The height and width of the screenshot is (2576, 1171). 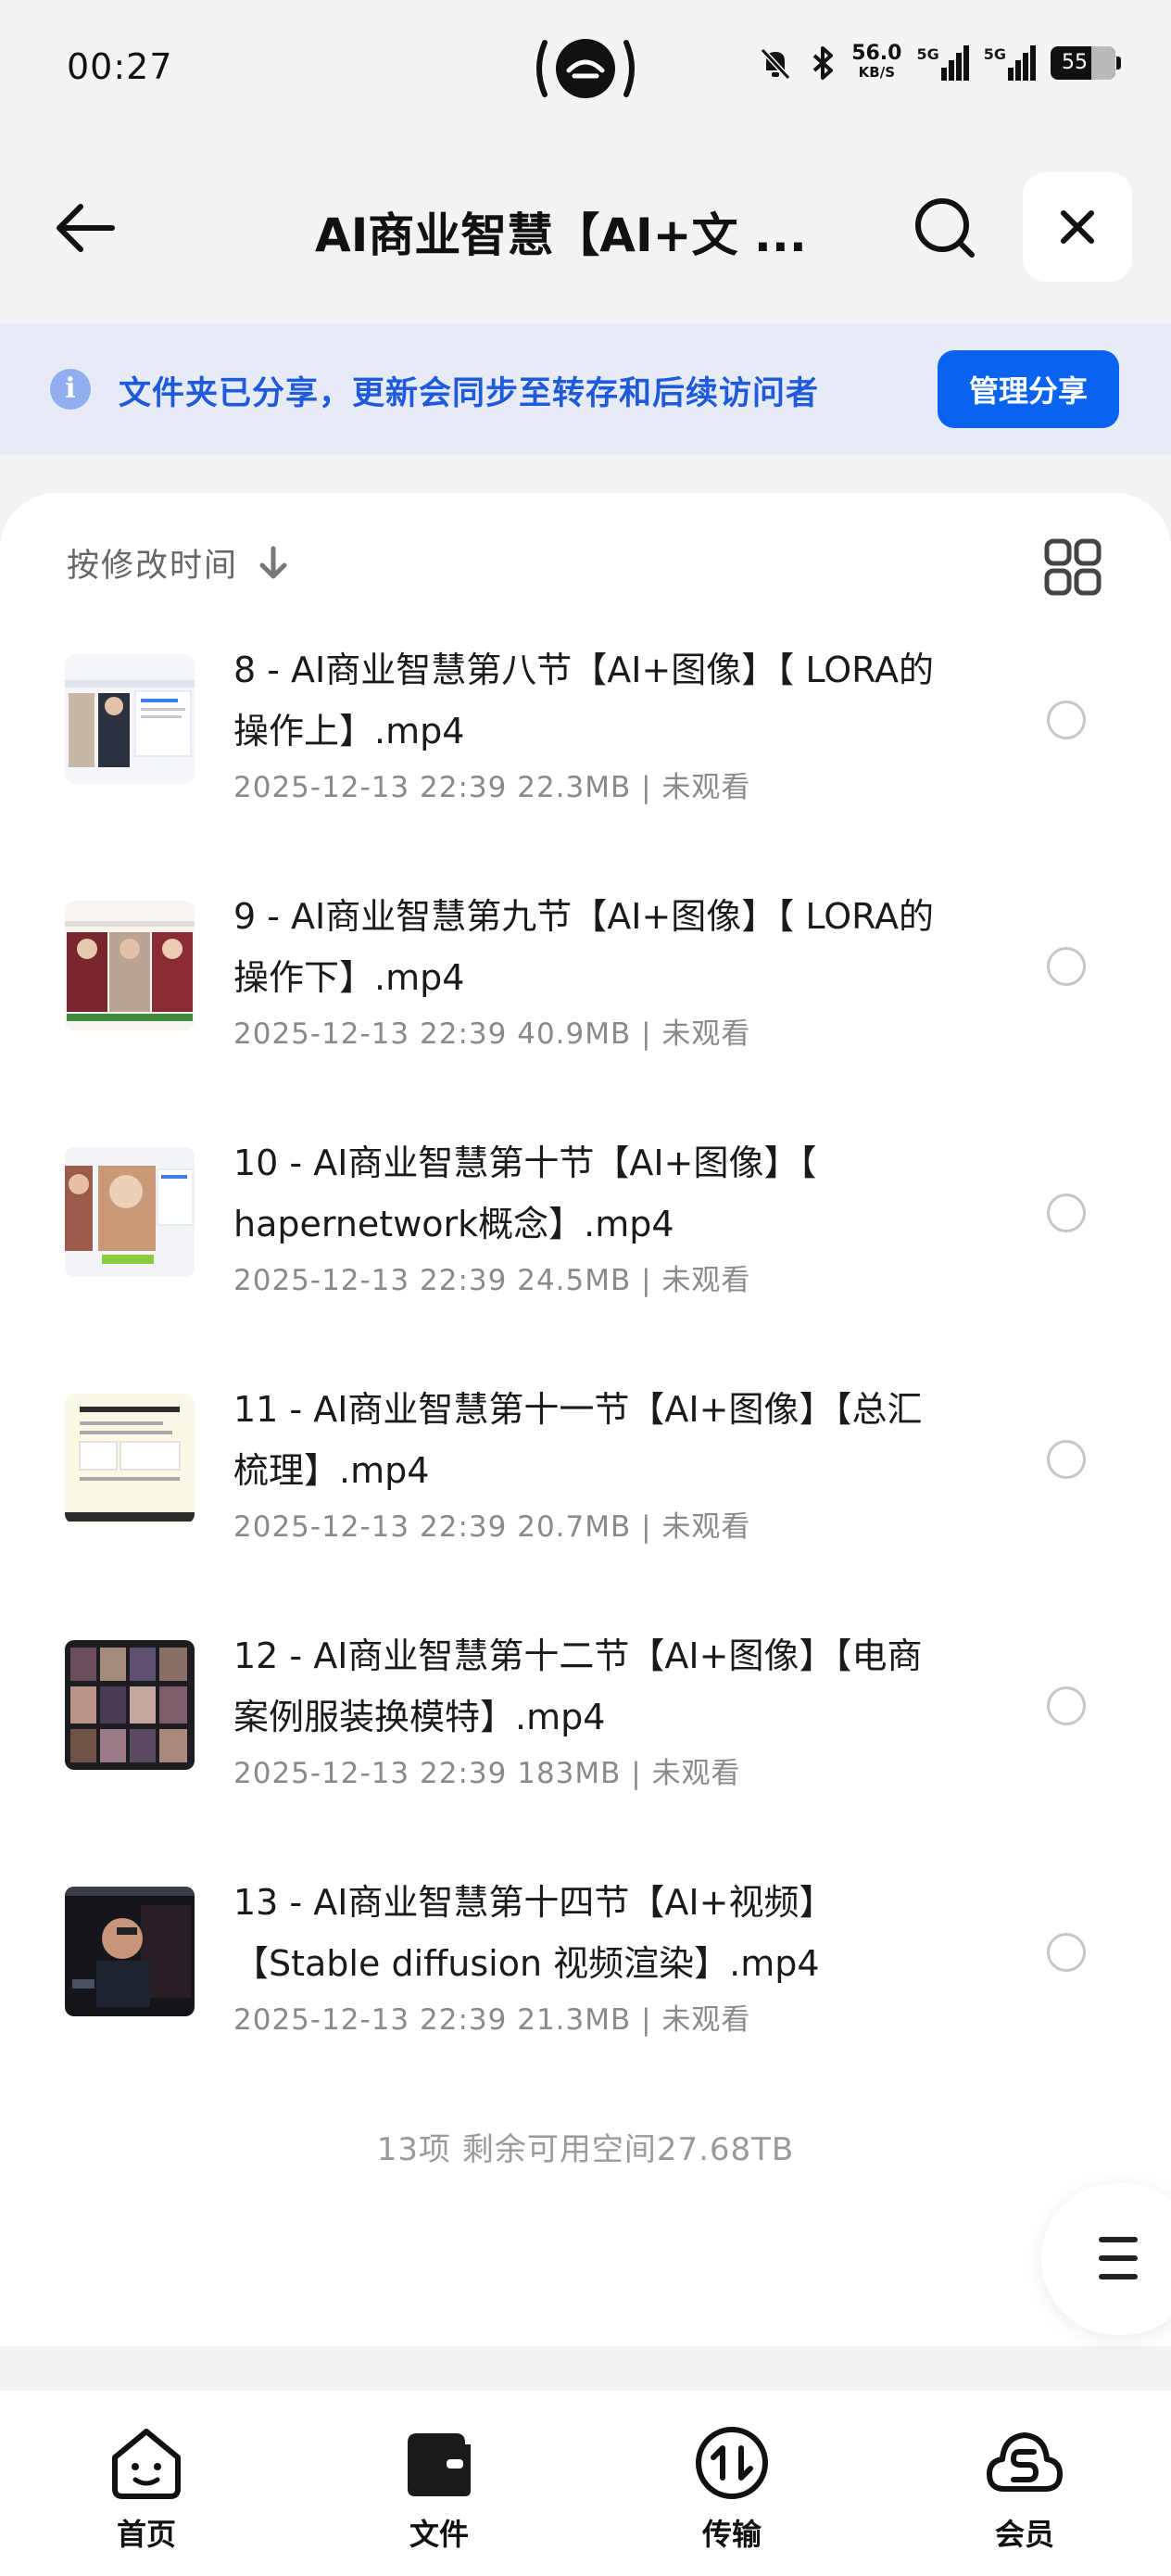 I want to click on status-bar: 00:27 56.0 KB/S 5G 5G 55, so click(x=585, y=69).